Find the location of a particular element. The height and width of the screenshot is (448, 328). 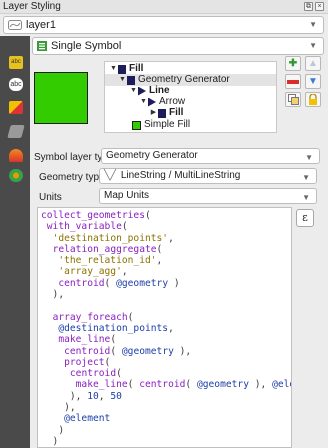

fields-tab-icon is located at coordinates (16, 155).